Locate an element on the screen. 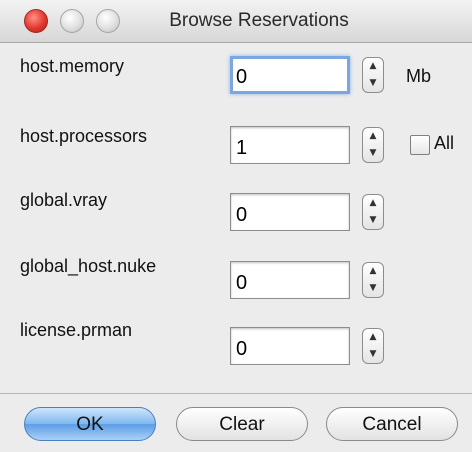 The height and width of the screenshot is (452, 472). button-bar-divider is located at coordinates (236, 393).